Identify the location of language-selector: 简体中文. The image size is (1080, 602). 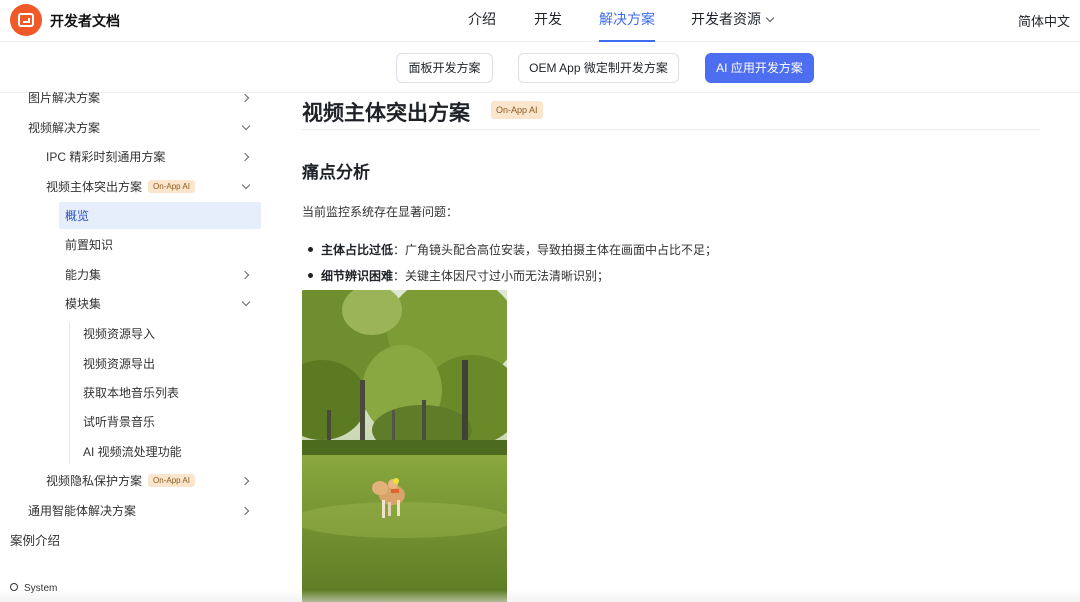
(1044, 20).